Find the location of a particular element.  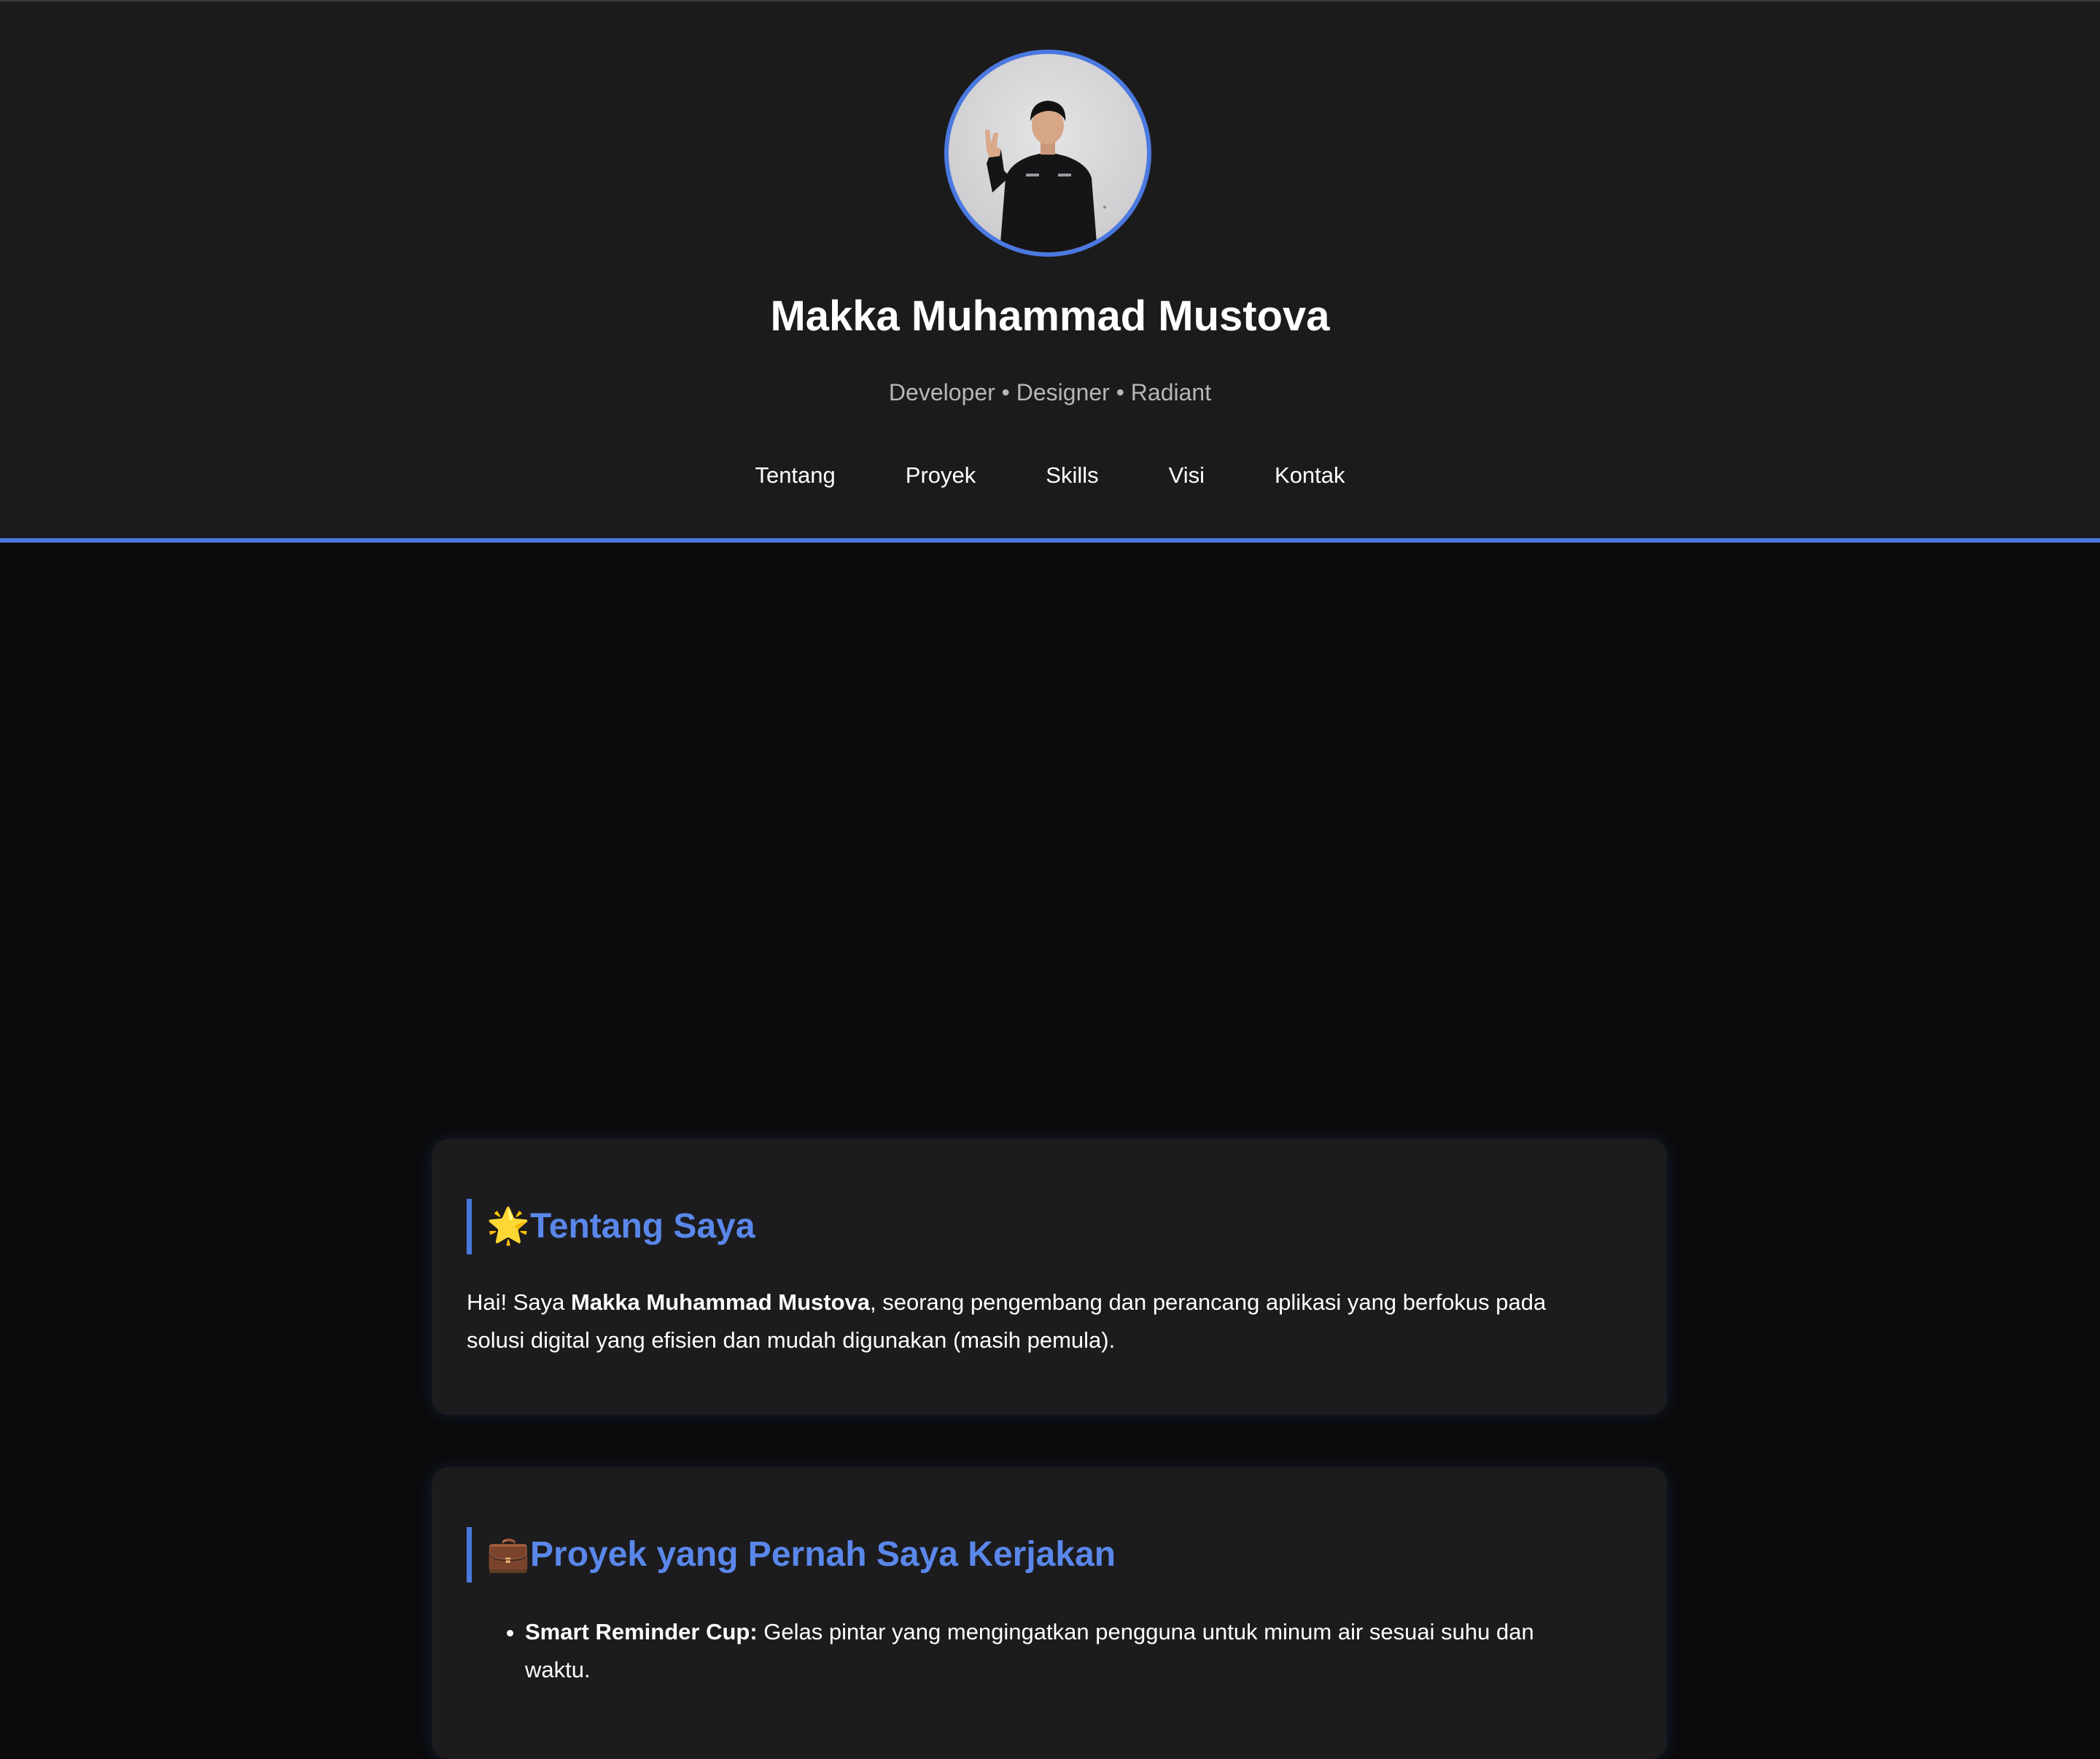

projects-heading: 💼Proyek yang Pernah Saya Kerjakan is located at coordinates (791, 1555).